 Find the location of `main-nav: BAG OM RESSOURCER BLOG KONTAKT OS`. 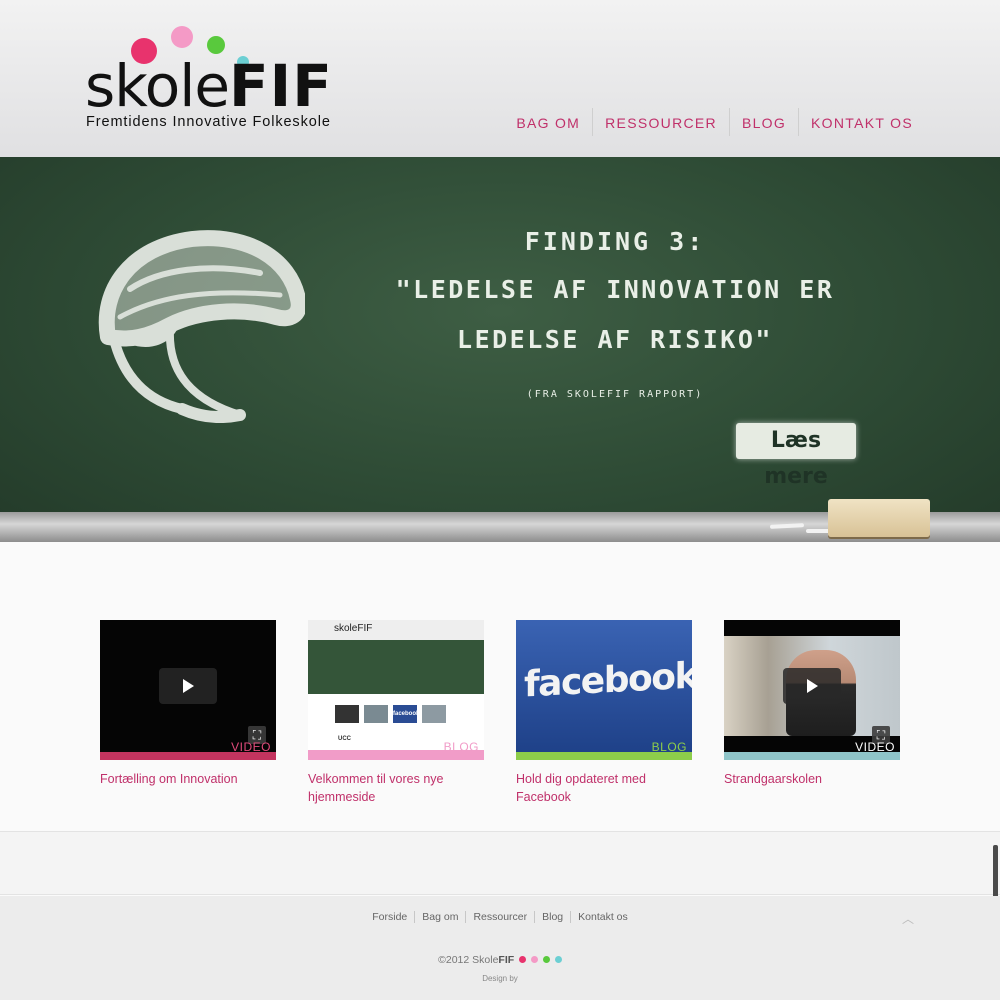

main-nav: BAG OM RESSOURCER BLOG KONTAKT OS is located at coordinates (714, 122).